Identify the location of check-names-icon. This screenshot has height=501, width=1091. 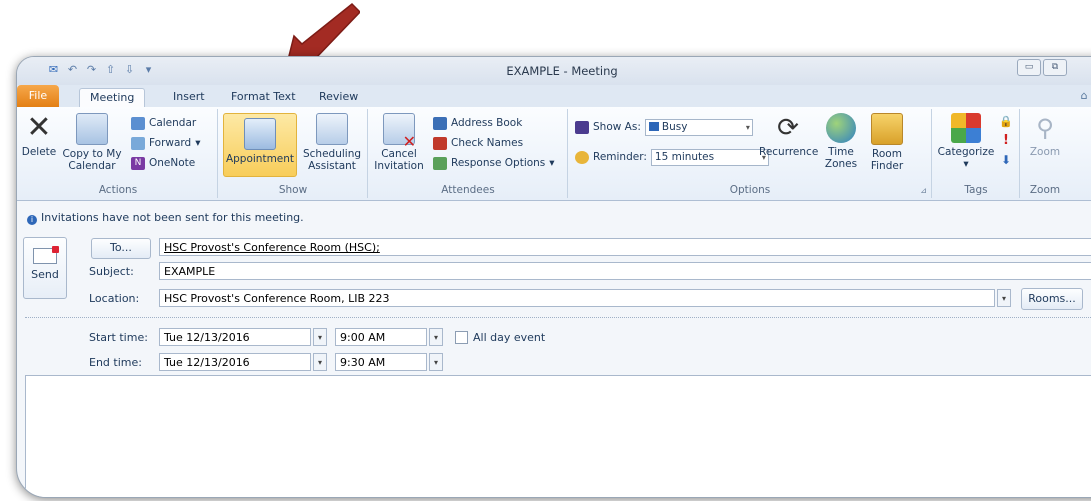
(440, 143).